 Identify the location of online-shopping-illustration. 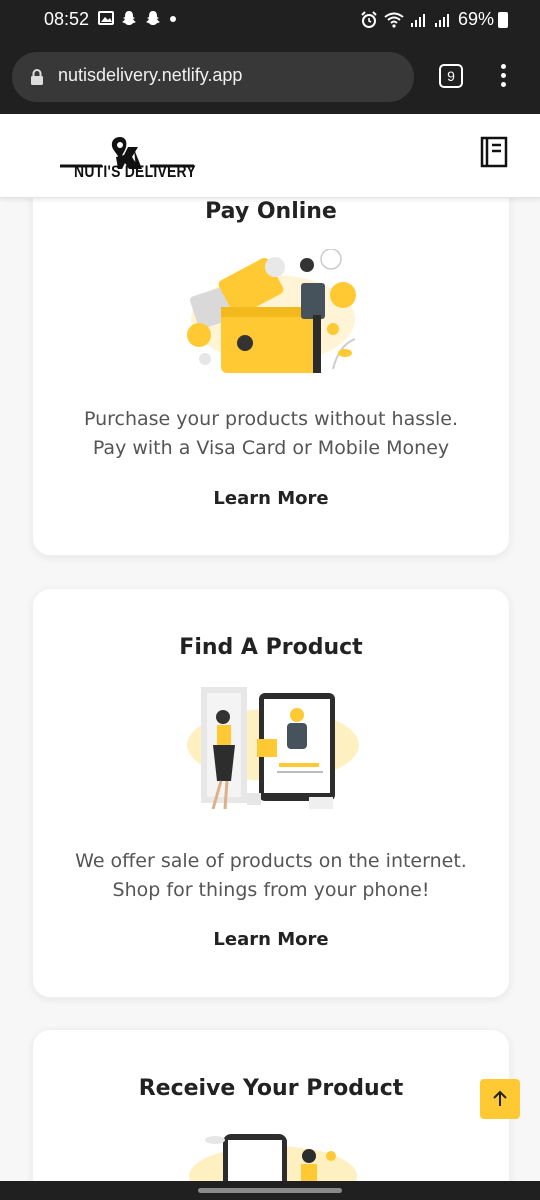
(273, 748).